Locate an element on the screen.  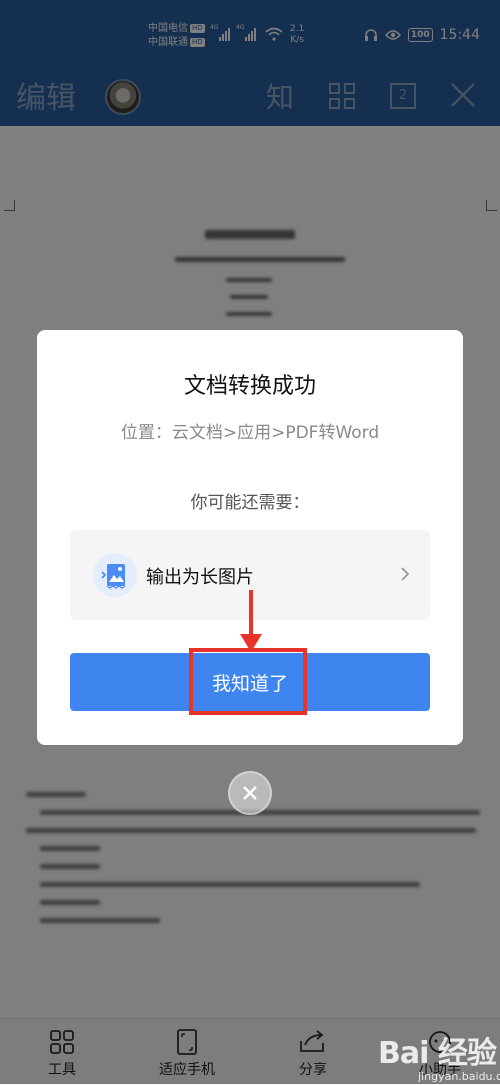
chevron-right-icon is located at coordinates (405, 574).